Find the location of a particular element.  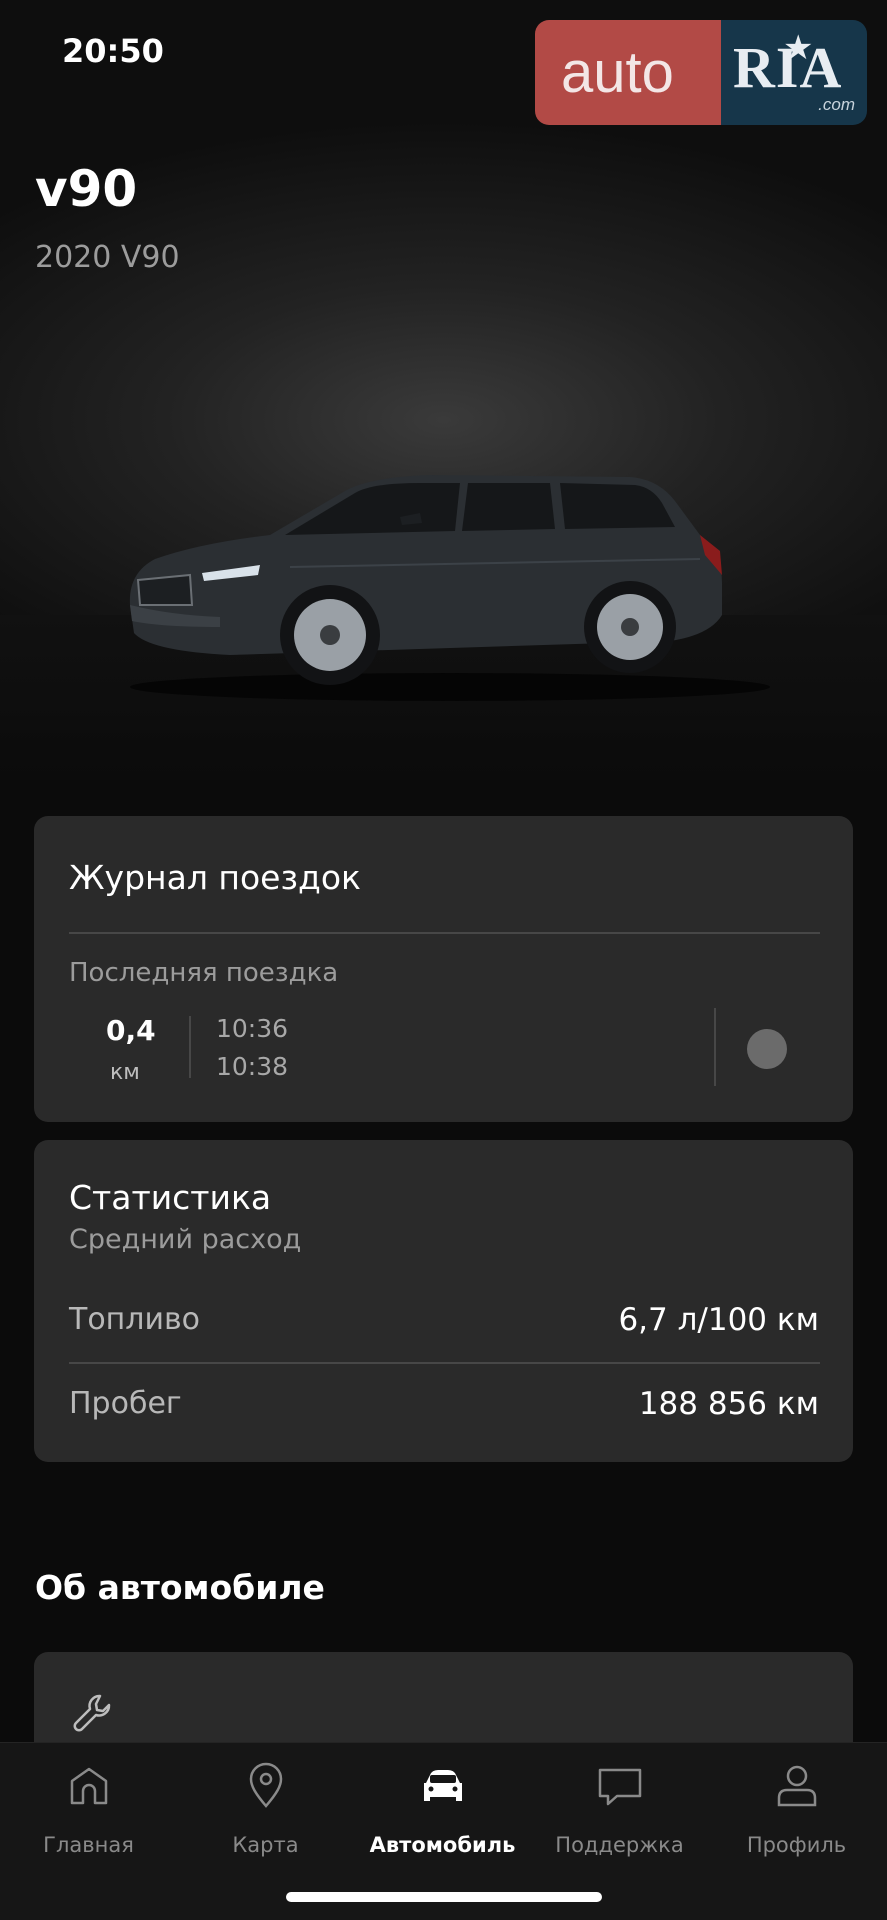

trip-map-dot-icon is located at coordinates (767, 1049).